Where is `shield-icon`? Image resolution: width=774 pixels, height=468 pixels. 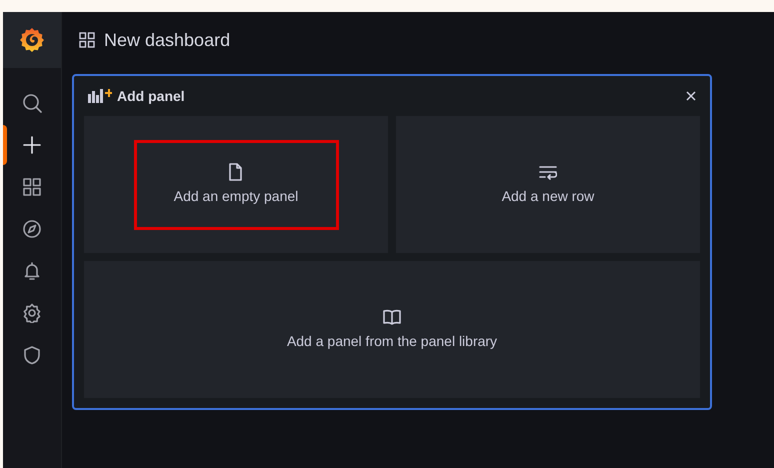
shield-icon is located at coordinates (32, 355).